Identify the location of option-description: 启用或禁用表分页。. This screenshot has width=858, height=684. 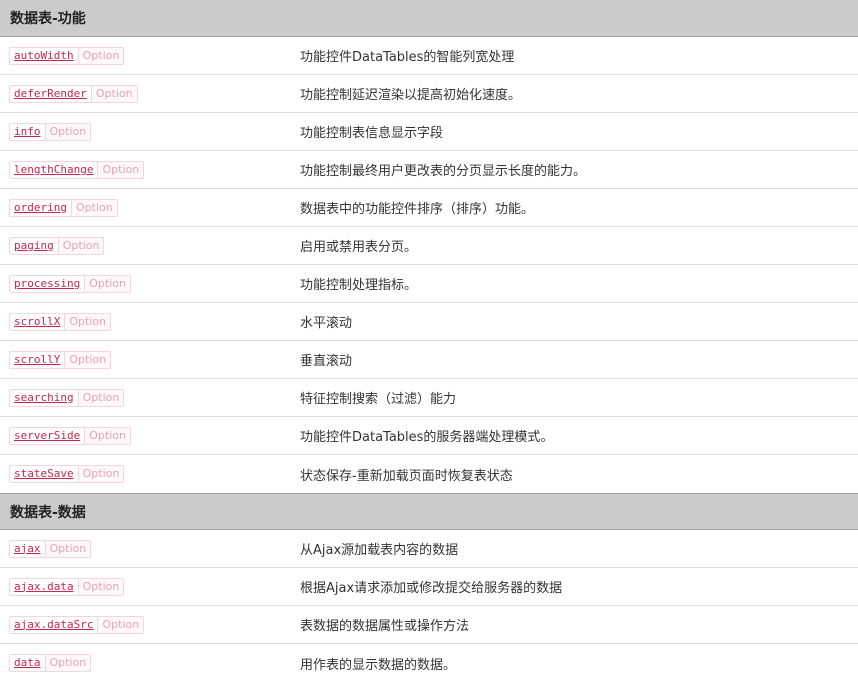
(359, 247).